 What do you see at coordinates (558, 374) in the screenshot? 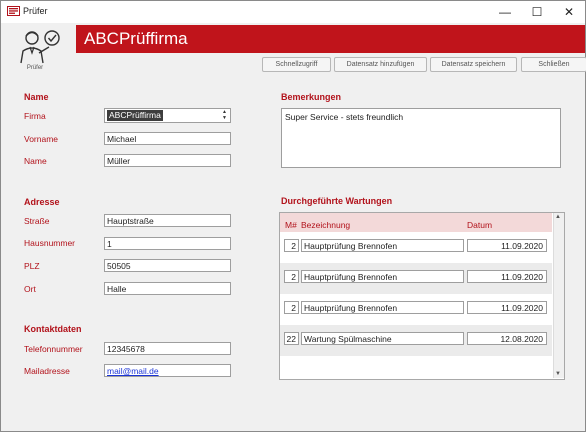
I see `scroll-down-icon: ▼` at bounding box center [558, 374].